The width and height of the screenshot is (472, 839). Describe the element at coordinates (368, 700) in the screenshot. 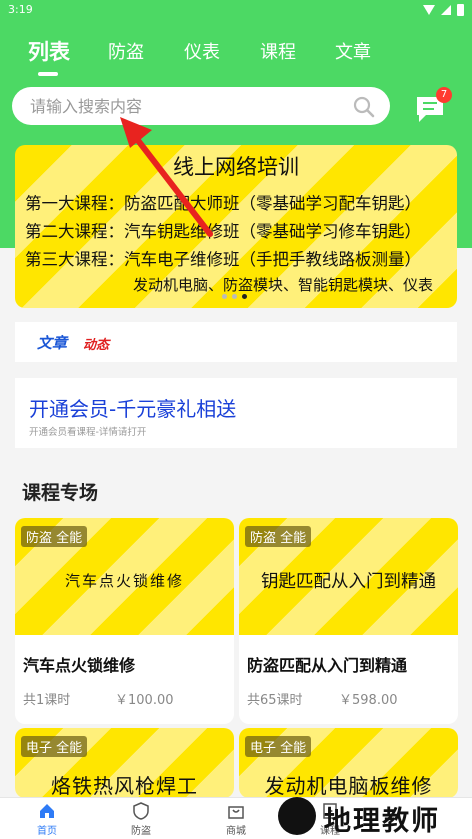

I see `course-price: ￥598.00` at that location.